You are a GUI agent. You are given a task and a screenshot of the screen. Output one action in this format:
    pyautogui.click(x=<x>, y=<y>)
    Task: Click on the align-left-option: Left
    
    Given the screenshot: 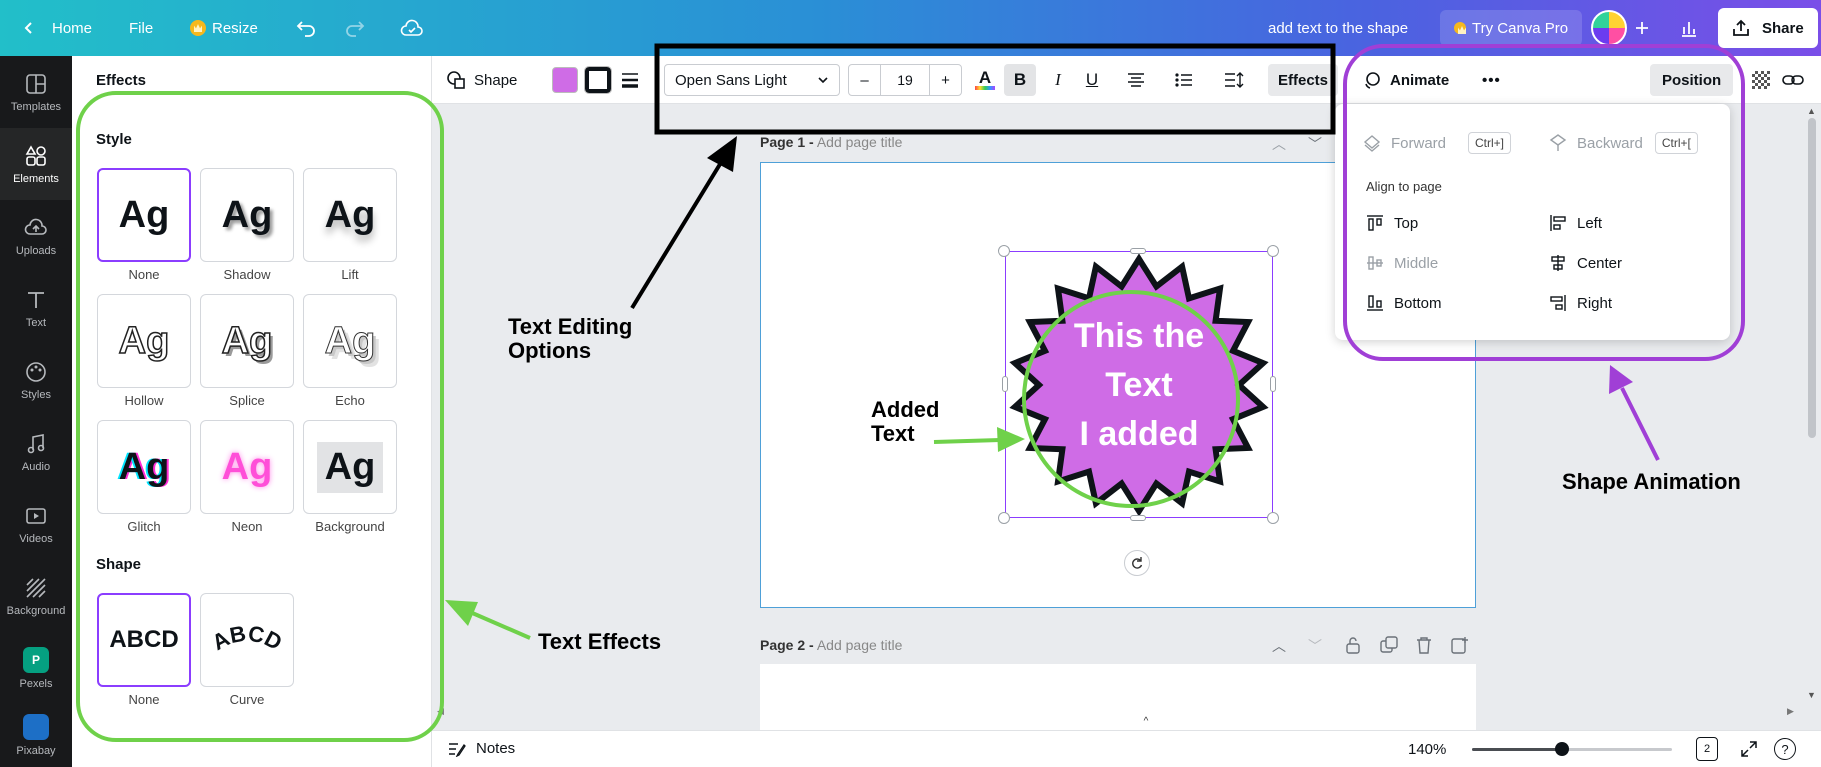 What is the action you would take?
    pyautogui.click(x=1575, y=223)
    